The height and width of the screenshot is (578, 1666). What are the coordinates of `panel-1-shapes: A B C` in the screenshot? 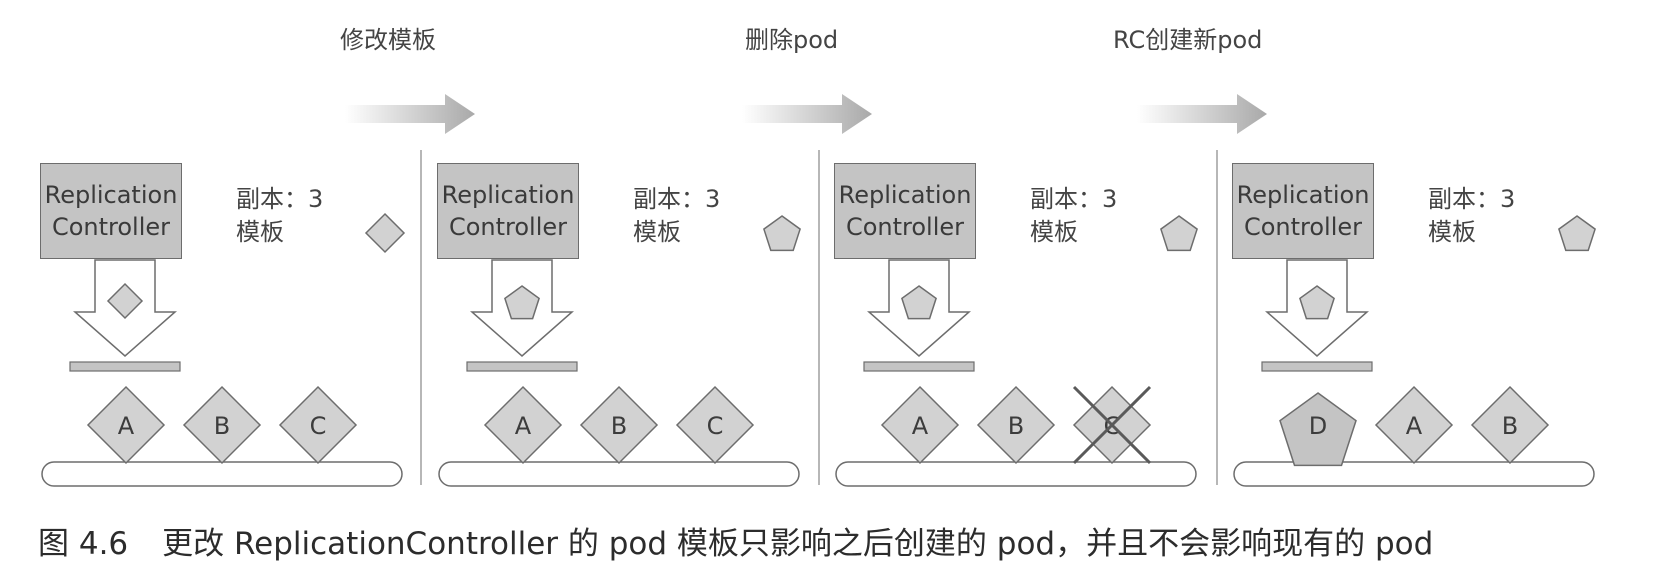 It's located at (223, 349).